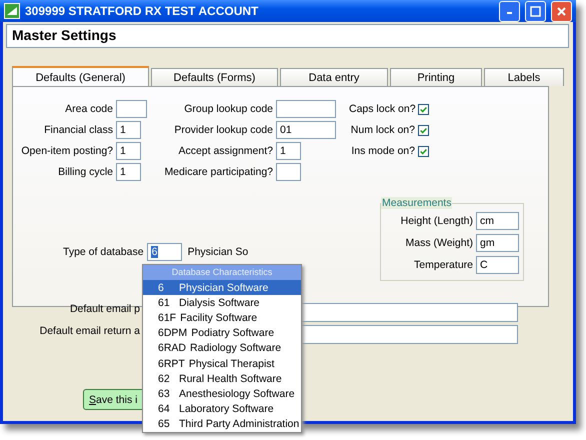 The width and height of the screenshot is (586, 440). What do you see at coordinates (443, 265) in the screenshot?
I see `field-label: Temperature` at bounding box center [443, 265].